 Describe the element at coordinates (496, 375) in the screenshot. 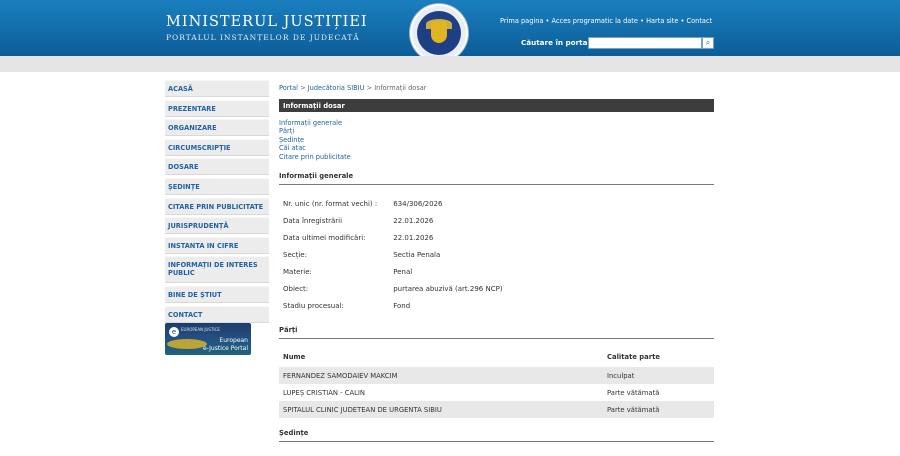

I see `table-row: FERNANDEZ SAMODAIEV MAKCIM Inculpat` at that location.